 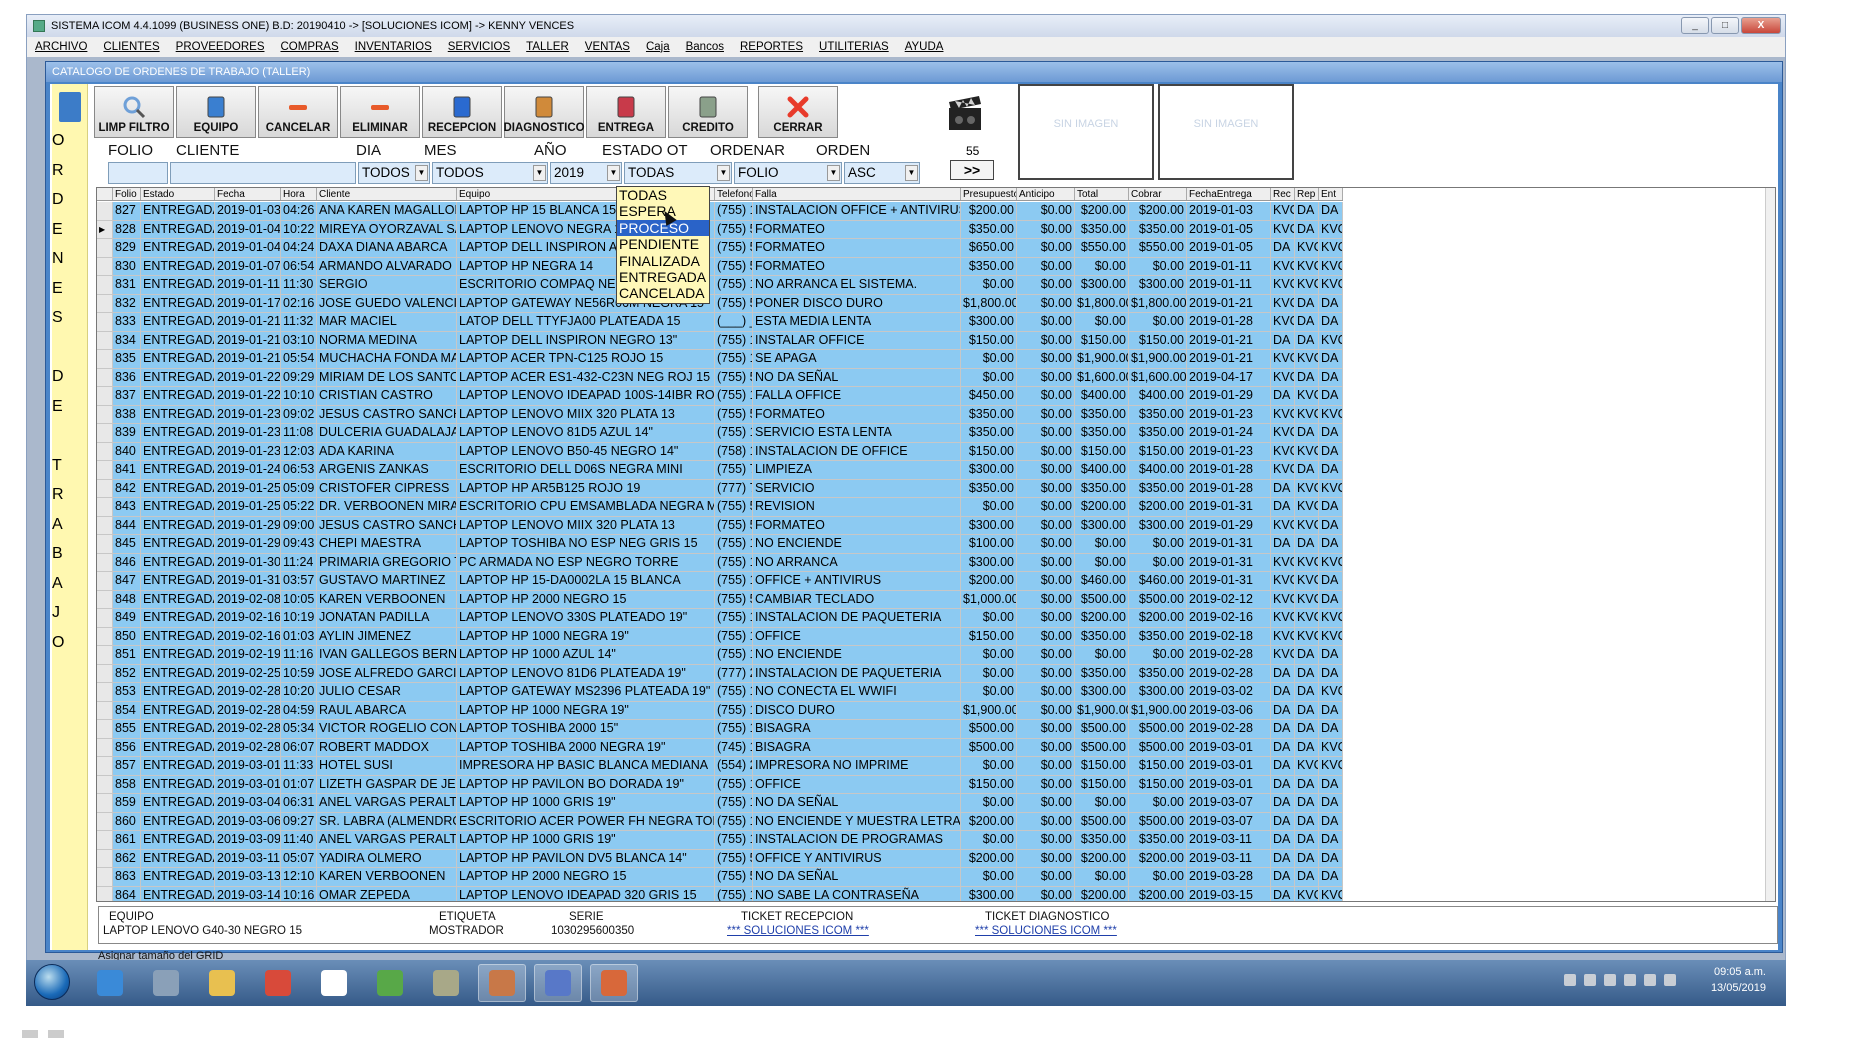 What do you see at coordinates (248, 451) in the screenshot?
I see `table-cell: 2019-01-23` at bounding box center [248, 451].